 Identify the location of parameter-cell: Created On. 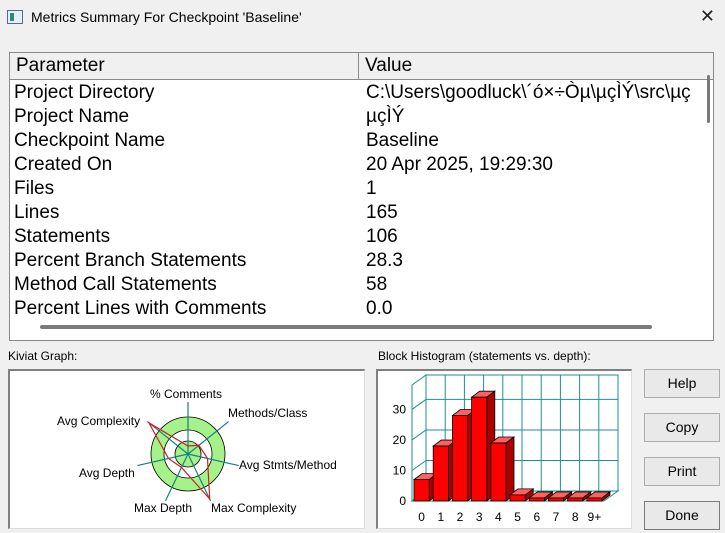
(63, 164).